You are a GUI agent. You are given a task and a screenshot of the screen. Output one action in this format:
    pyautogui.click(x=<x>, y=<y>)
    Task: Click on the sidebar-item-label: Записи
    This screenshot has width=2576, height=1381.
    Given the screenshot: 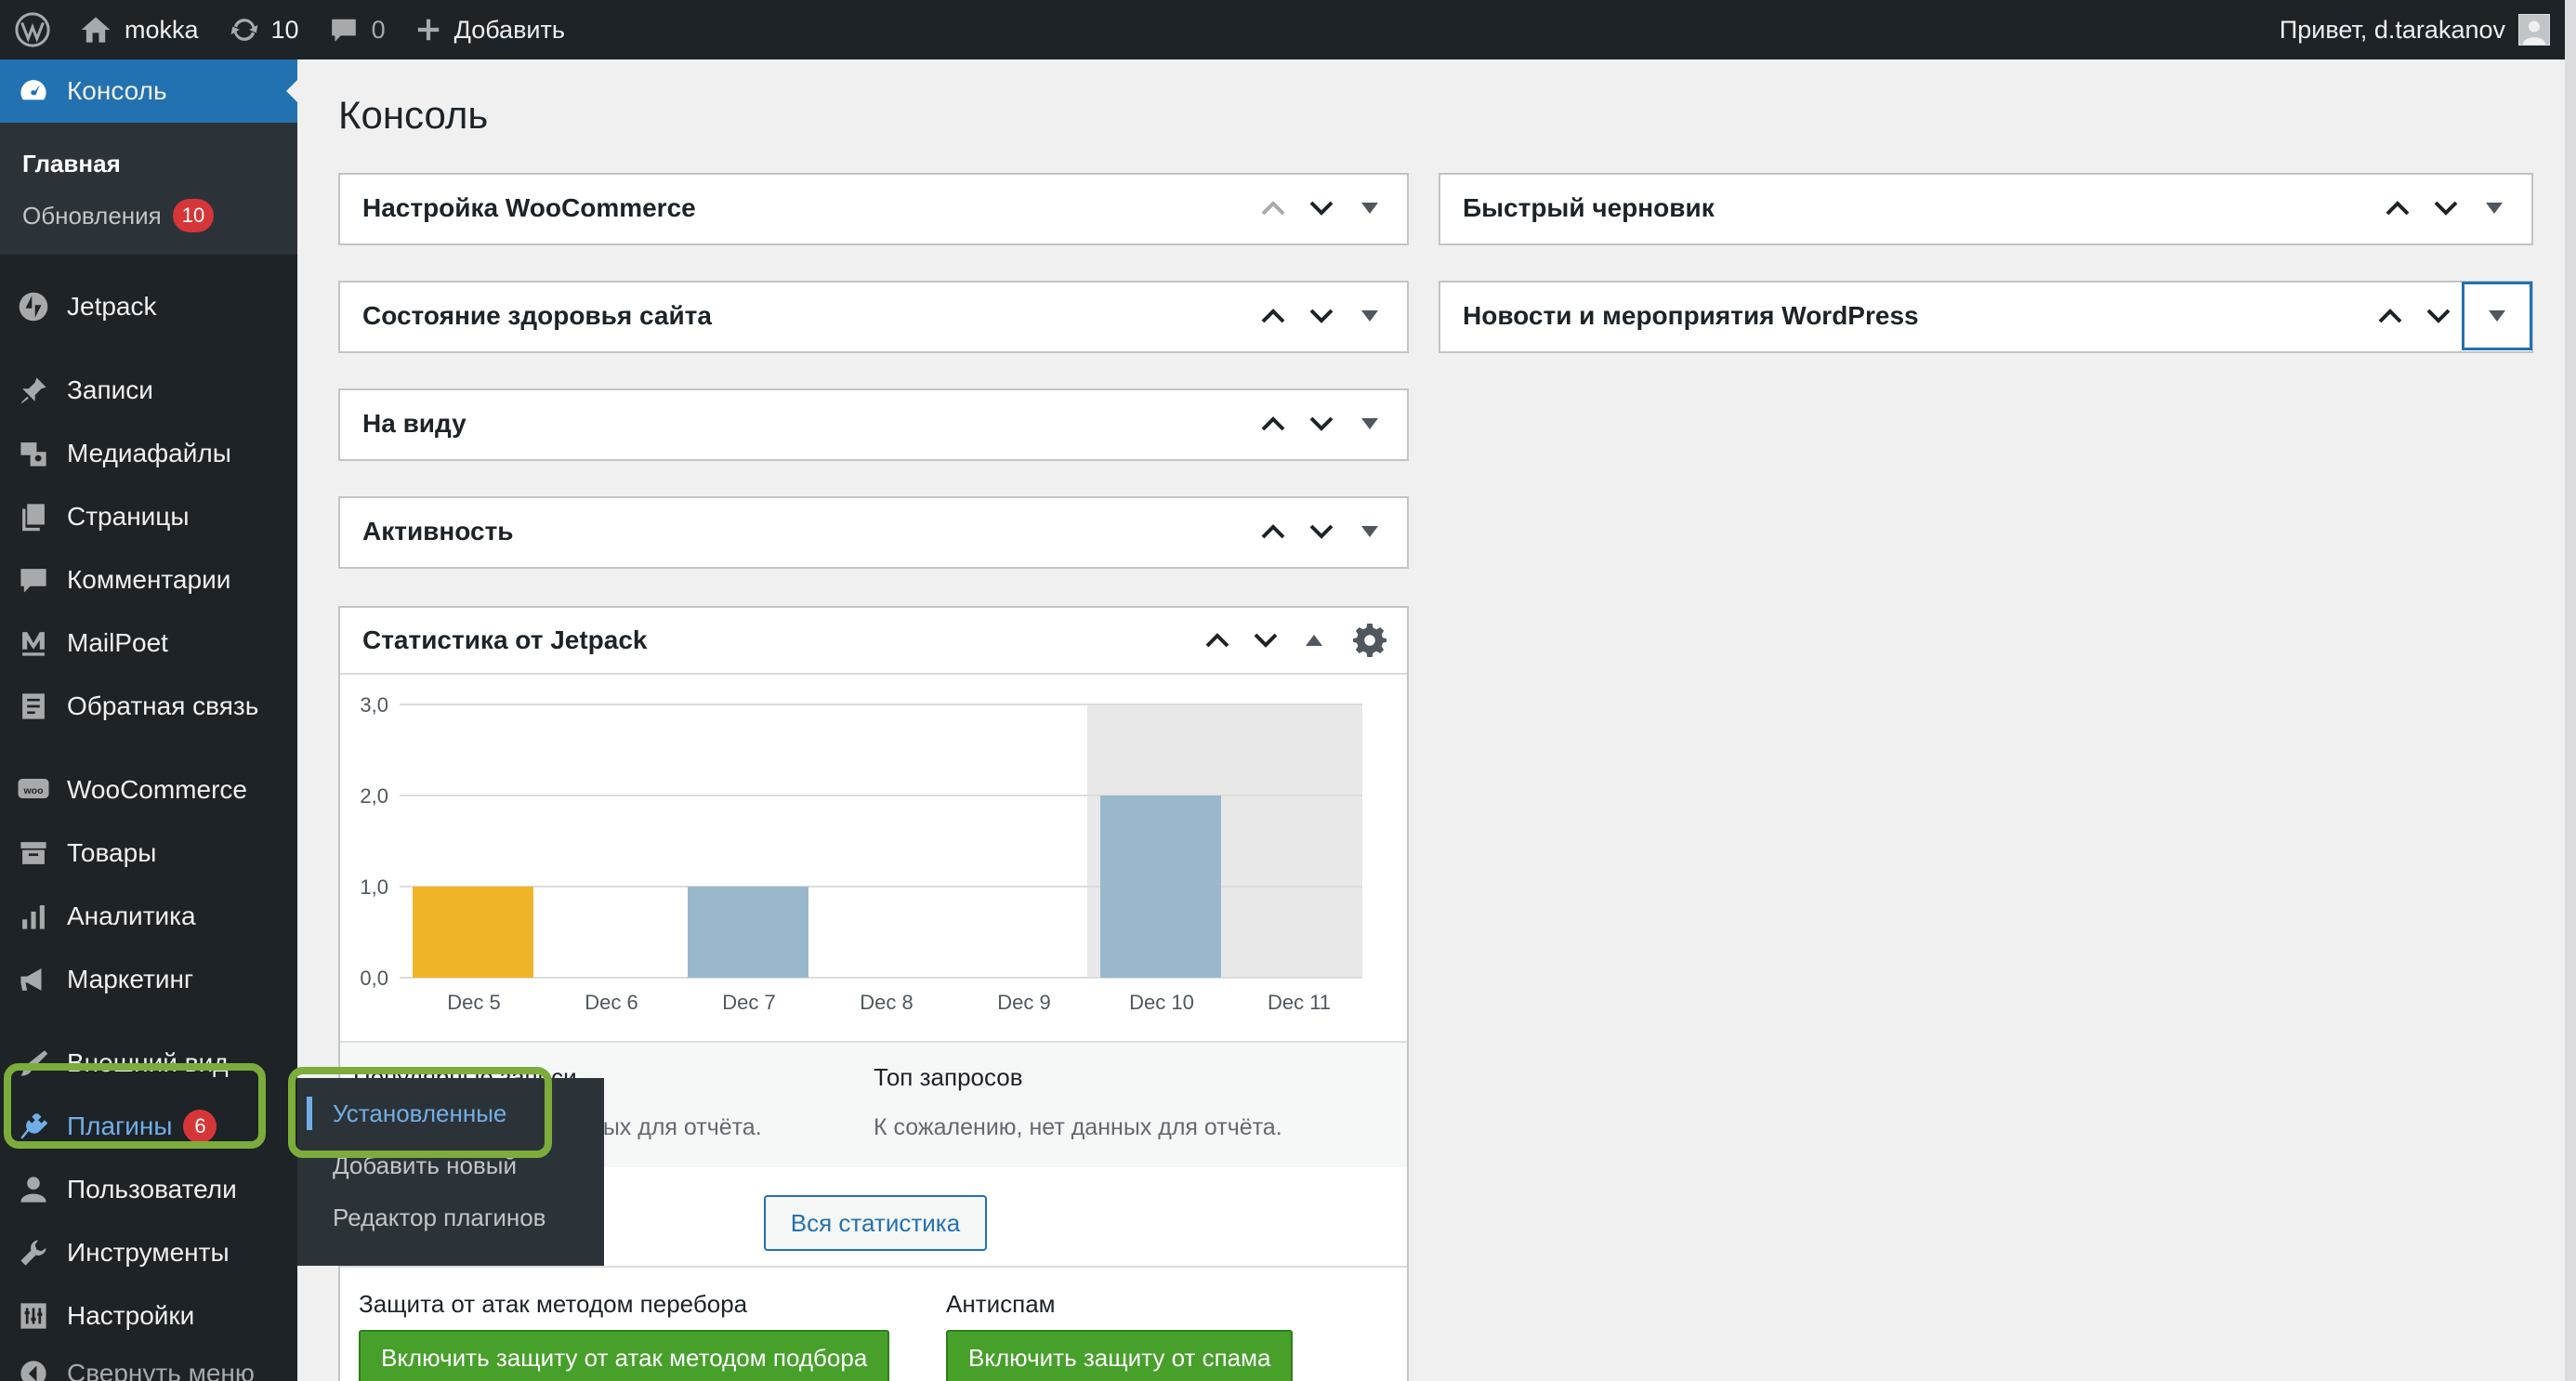 What is the action you would take?
    pyautogui.click(x=110, y=389)
    